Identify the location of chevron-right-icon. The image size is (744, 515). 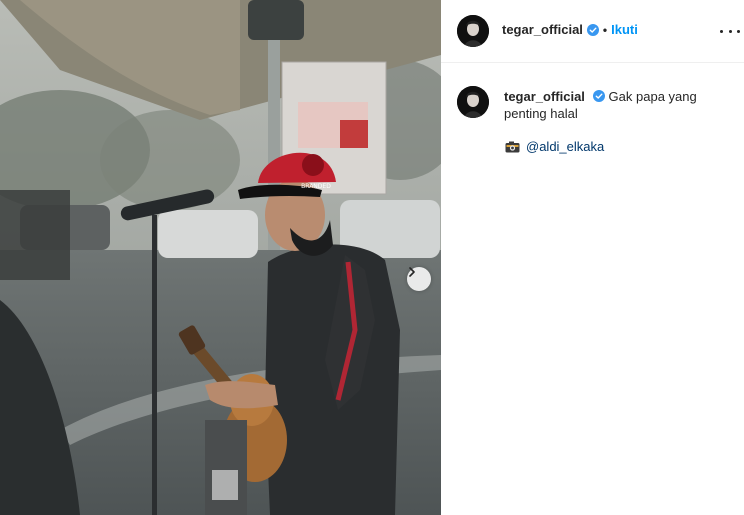
(412, 272).